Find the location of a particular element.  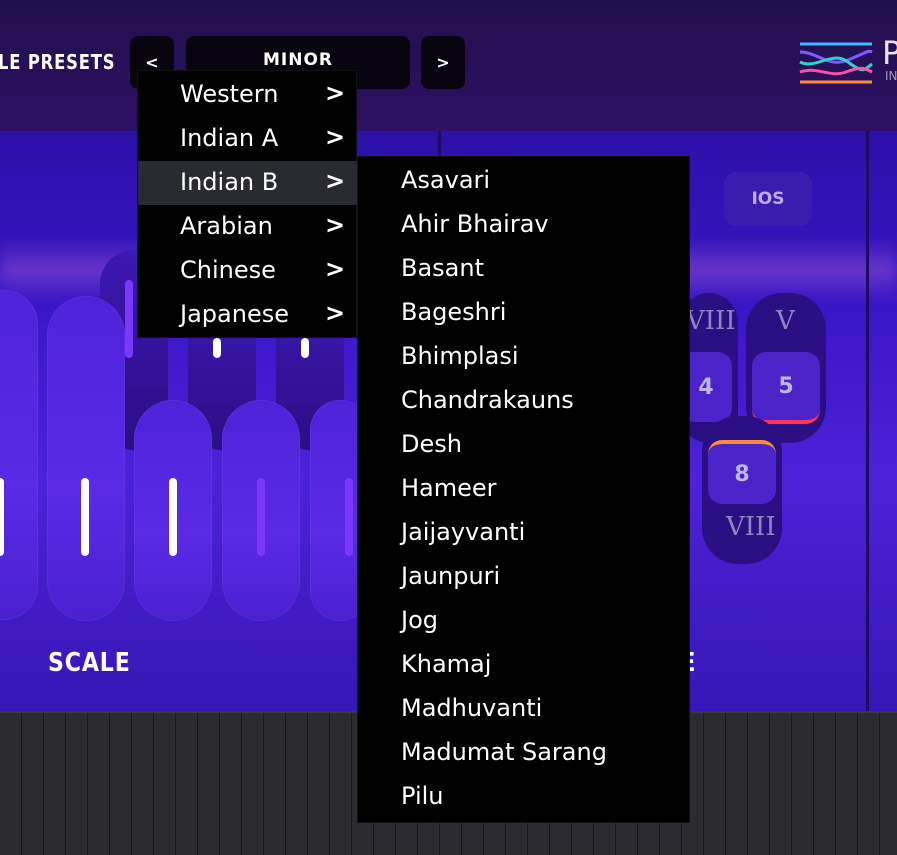

scale-section-title: SCALE is located at coordinates (89, 663).